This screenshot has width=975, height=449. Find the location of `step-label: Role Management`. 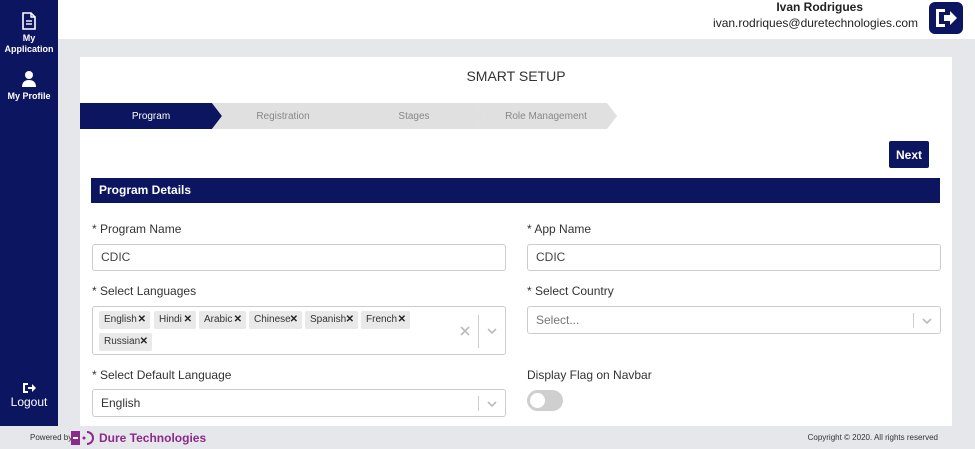

step-label: Role Management is located at coordinates (546, 116).